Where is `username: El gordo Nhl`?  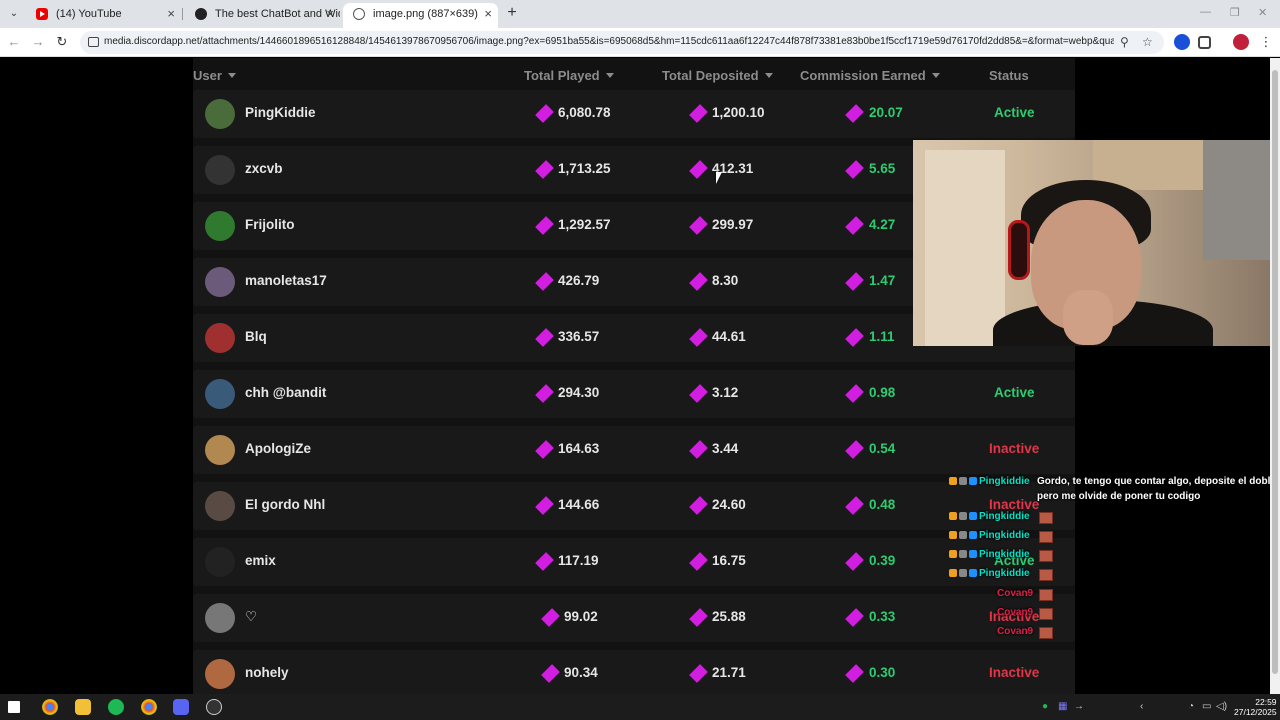
username: El gordo Nhl is located at coordinates (285, 504).